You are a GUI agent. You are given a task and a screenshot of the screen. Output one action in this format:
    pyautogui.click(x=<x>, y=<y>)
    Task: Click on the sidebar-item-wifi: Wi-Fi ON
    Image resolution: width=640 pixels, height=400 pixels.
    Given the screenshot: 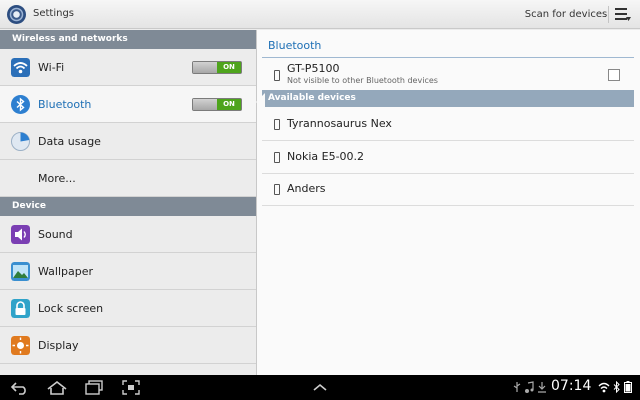 What is the action you would take?
    pyautogui.click(x=128, y=67)
    